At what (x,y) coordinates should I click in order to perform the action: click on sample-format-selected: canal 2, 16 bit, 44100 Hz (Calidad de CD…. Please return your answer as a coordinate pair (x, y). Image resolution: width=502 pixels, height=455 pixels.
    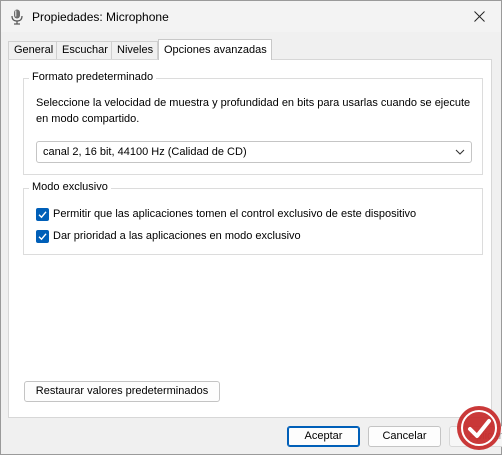
    Looking at the image, I should click on (145, 152).